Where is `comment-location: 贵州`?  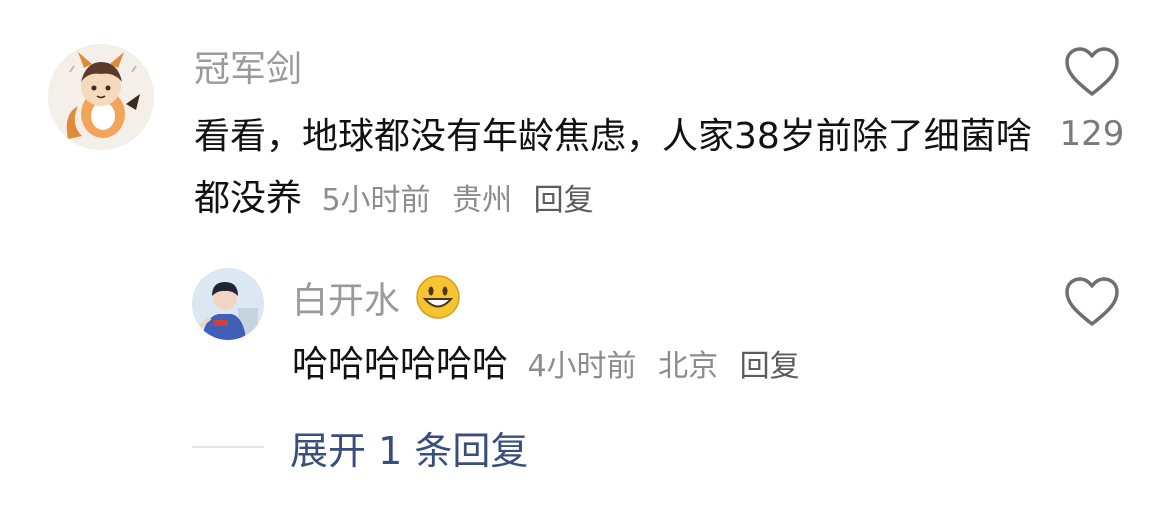 comment-location: 贵州 is located at coordinates (482, 200).